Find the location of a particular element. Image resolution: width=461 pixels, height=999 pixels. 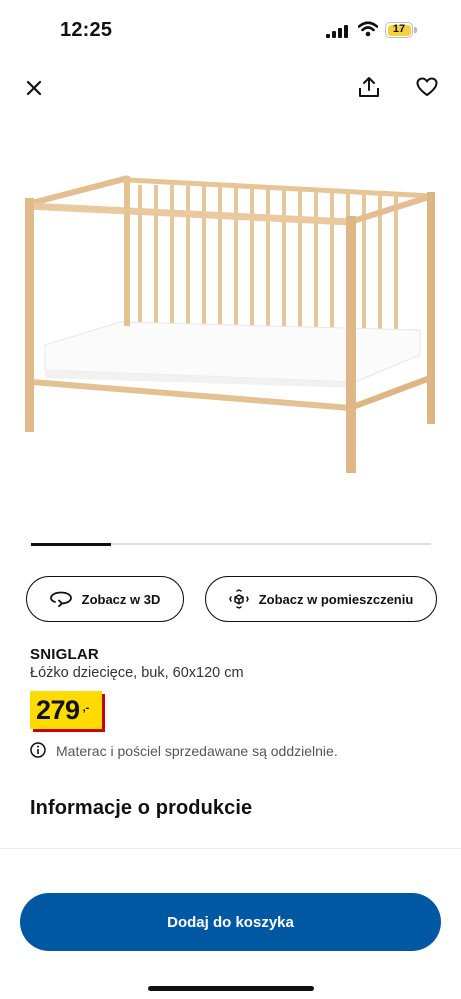

status-time: 12:25 is located at coordinates (86, 30).